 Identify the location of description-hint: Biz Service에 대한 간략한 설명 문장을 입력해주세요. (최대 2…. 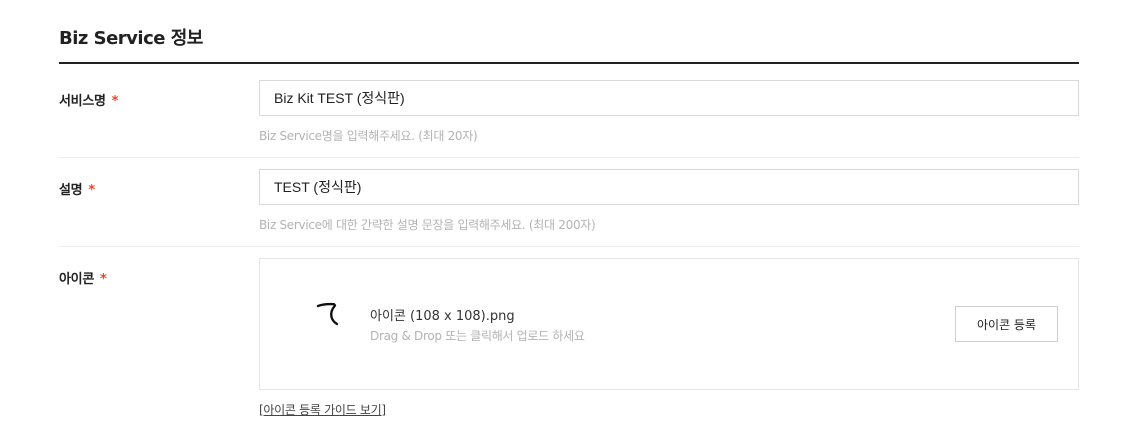
(427, 225).